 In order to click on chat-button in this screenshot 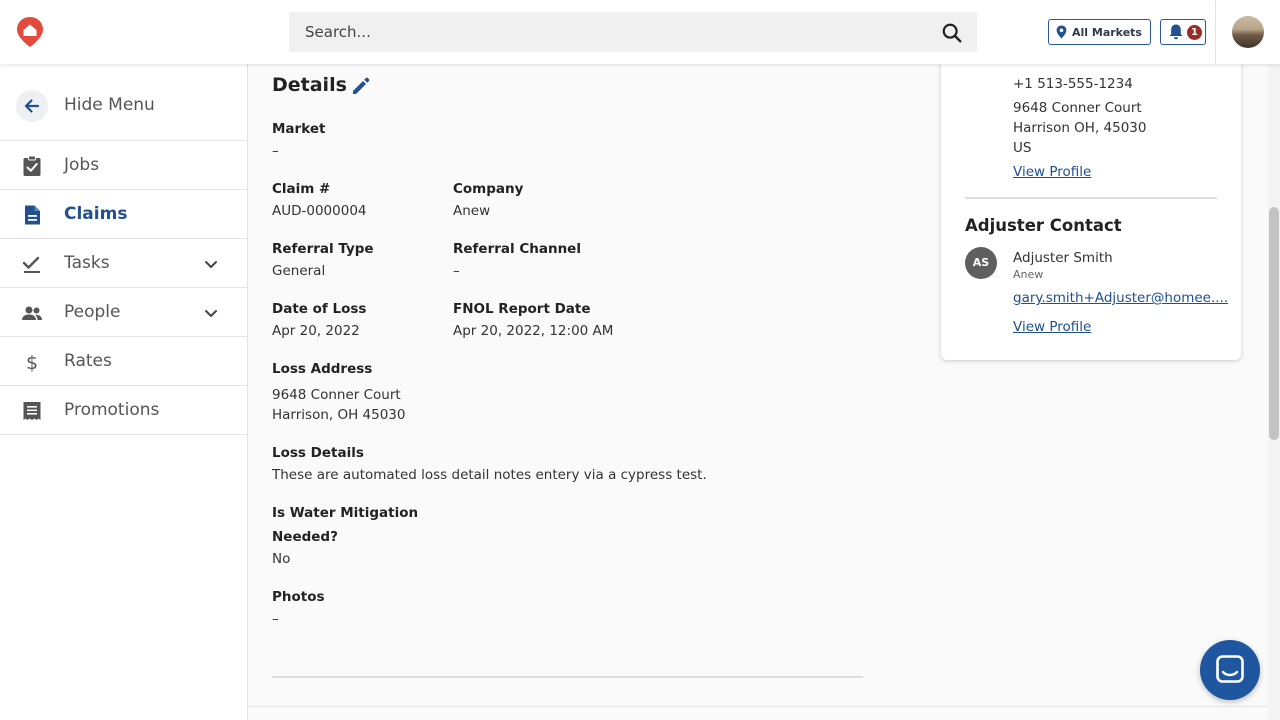, I will do `click(1230, 670)`.